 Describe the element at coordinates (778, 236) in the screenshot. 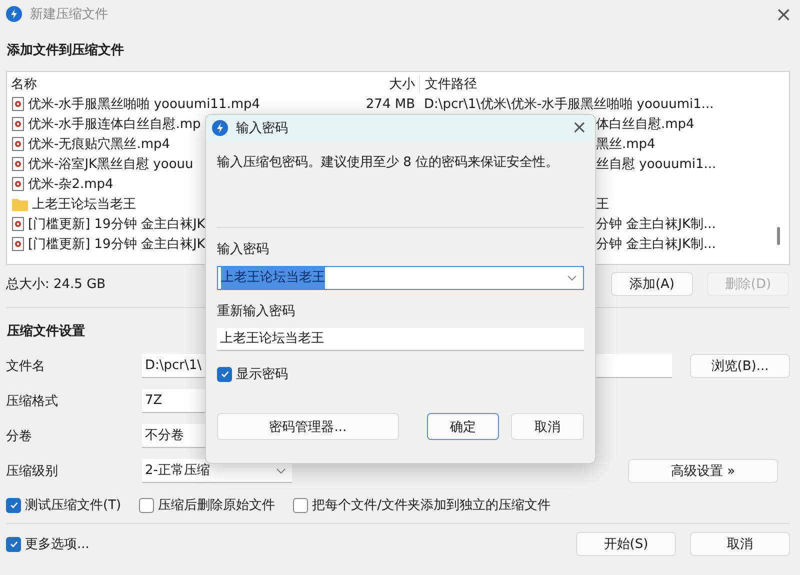

I see `scrollbar-thumb` at that location.